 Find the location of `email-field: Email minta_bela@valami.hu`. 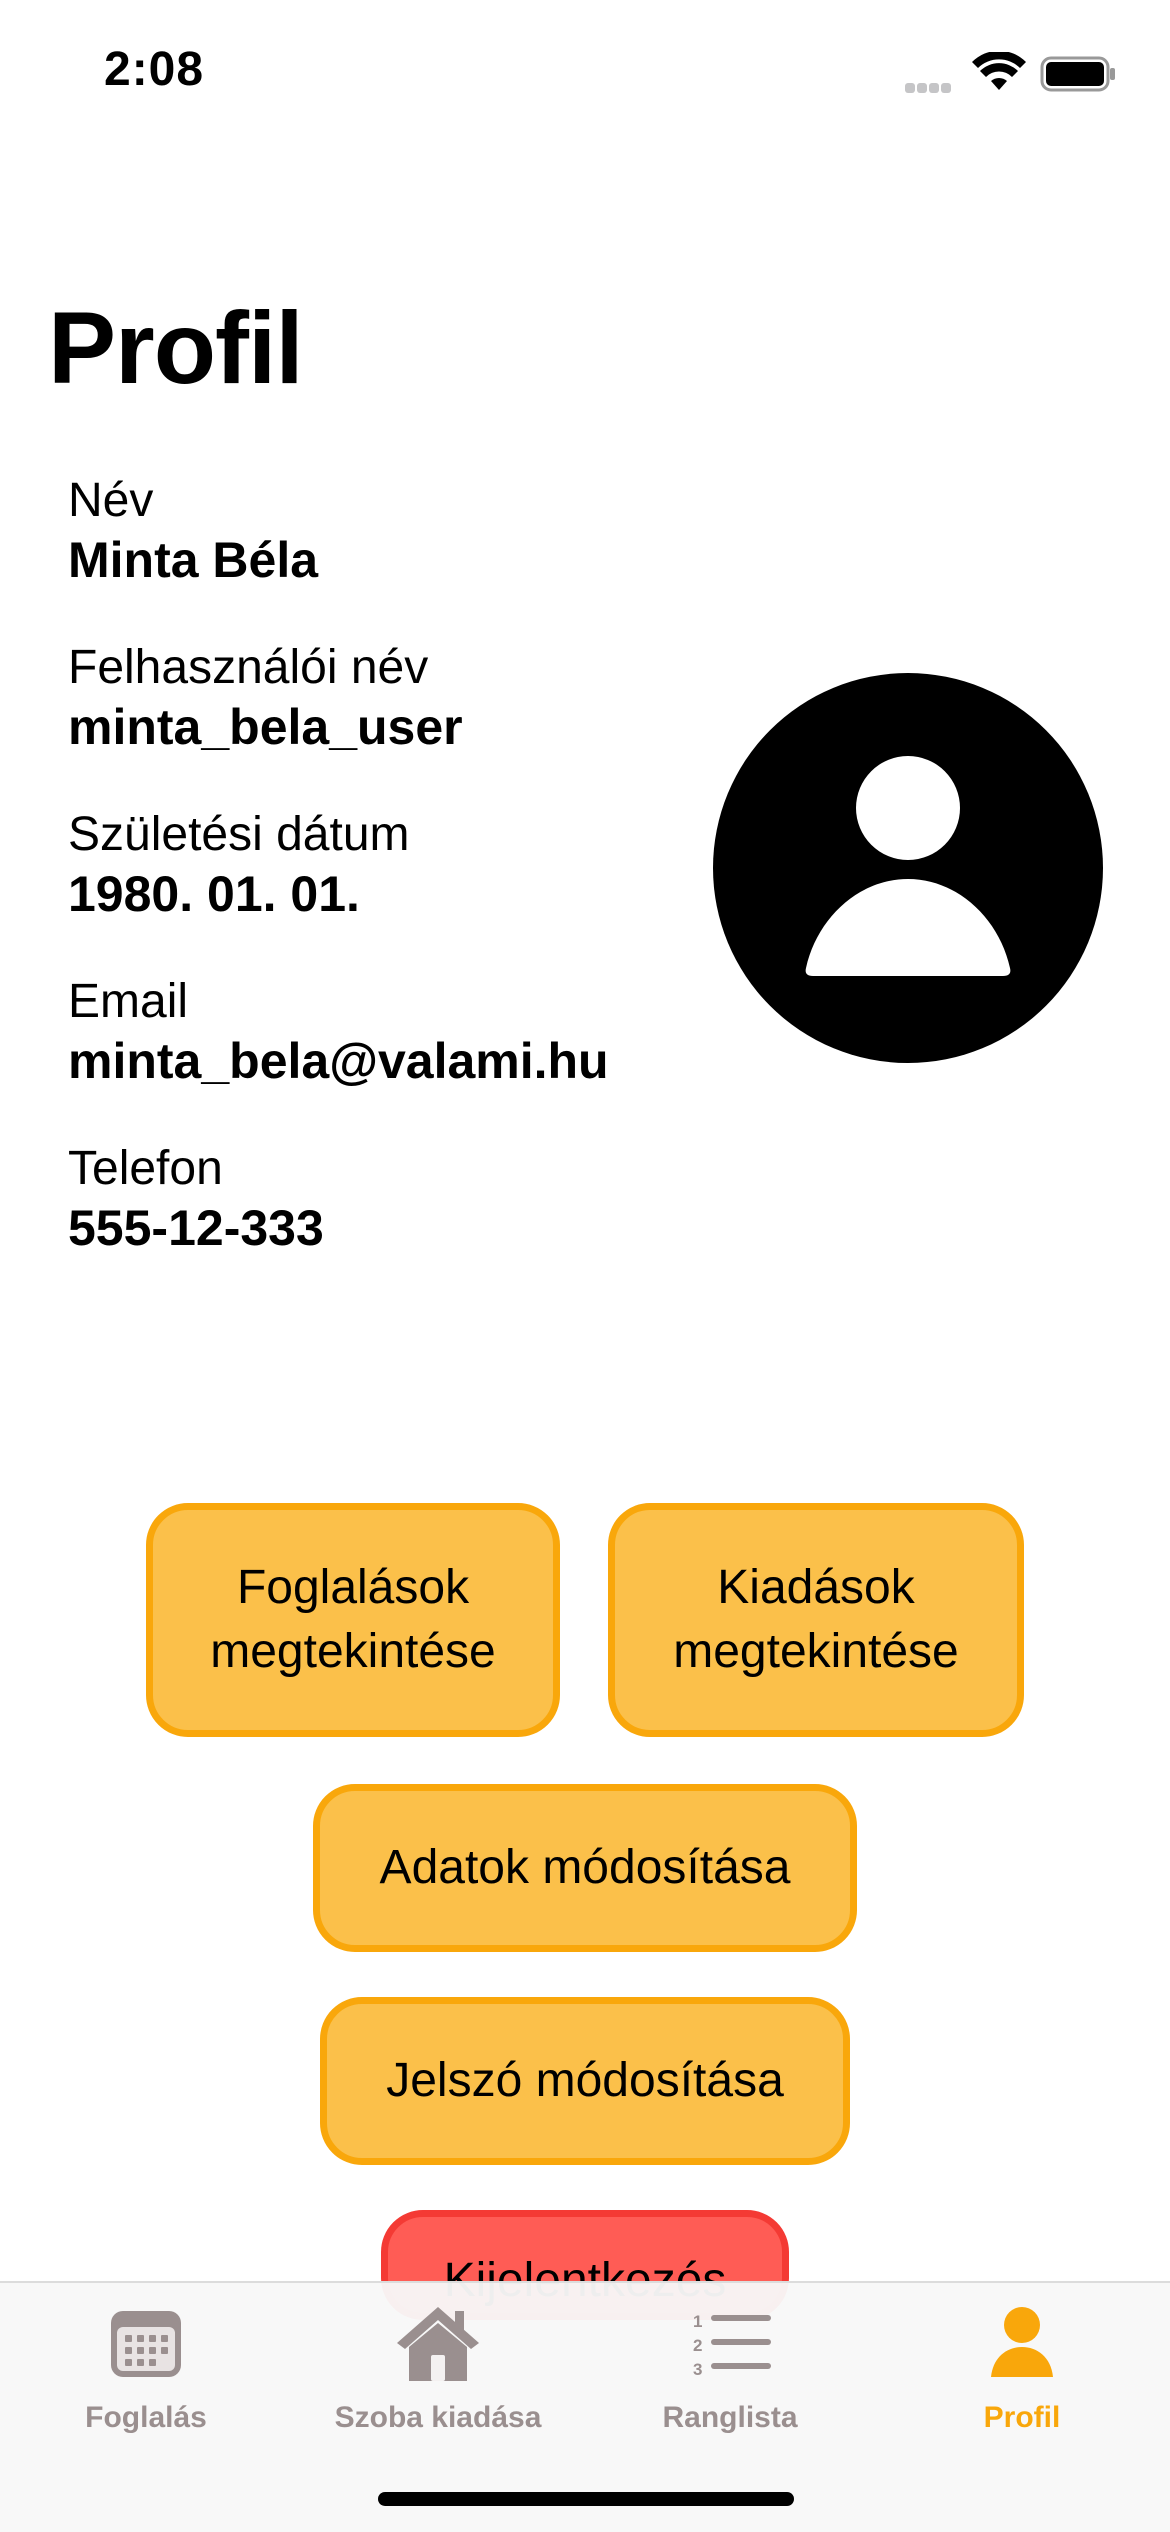

email-field: Email minta_bela@valami.hu is located at coordinates (338, 1032).